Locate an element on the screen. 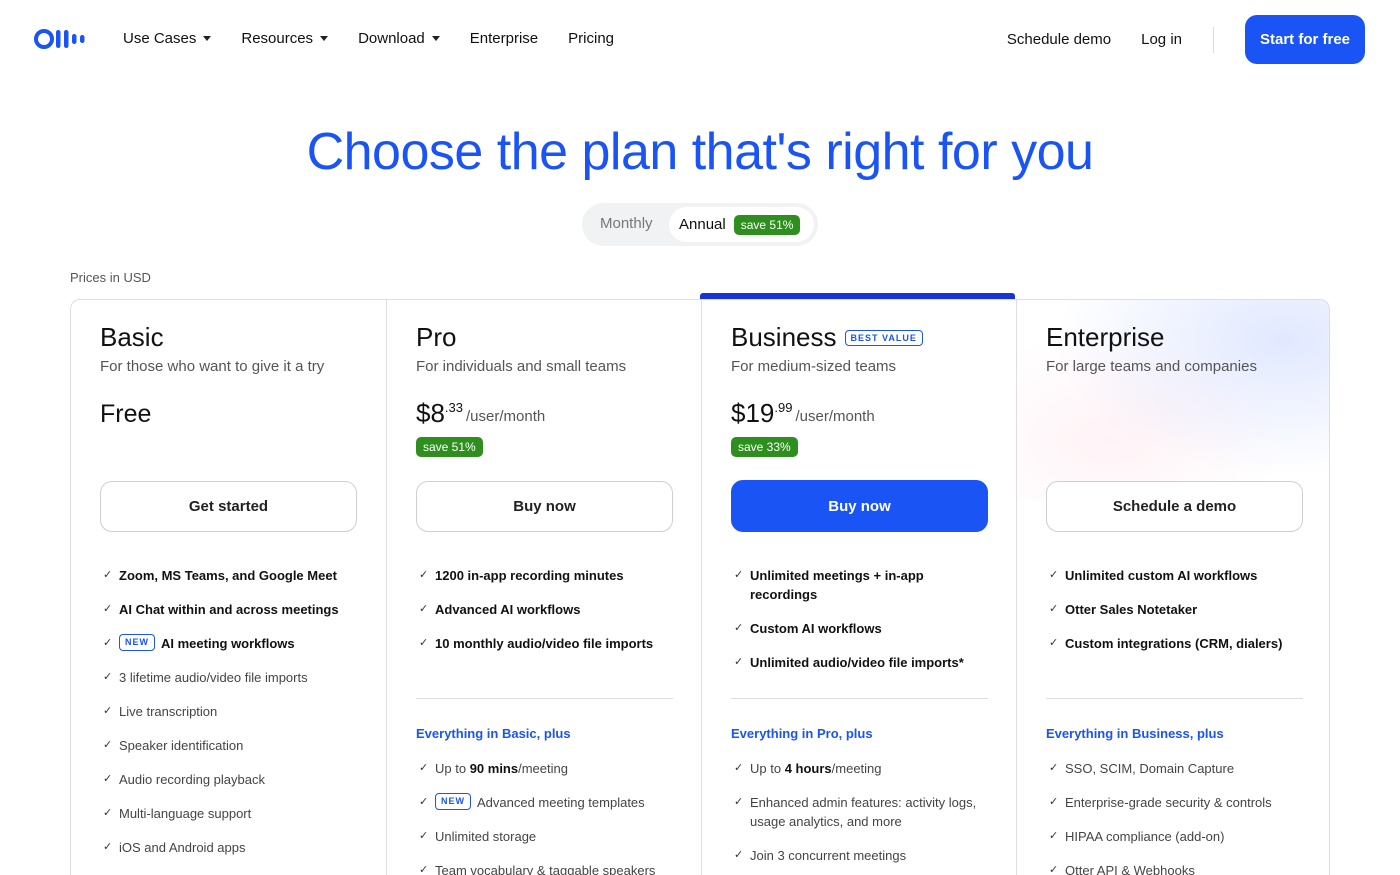 The width and height of the screenshot is (1400, 875). feature-text: SSO, SCIM, Domain Capture is located at coordinates (1150, 768).